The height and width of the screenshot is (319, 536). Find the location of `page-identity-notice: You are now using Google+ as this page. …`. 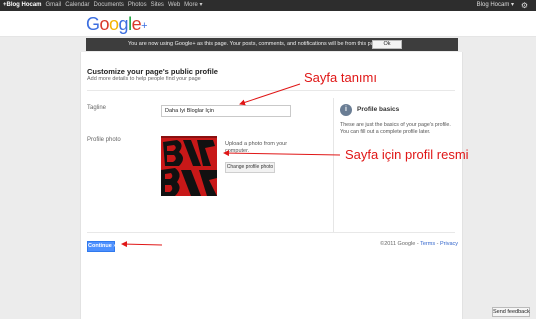

page-identity-notice: You are now using Google+ as this page. … is located at coordinates (272, 44).